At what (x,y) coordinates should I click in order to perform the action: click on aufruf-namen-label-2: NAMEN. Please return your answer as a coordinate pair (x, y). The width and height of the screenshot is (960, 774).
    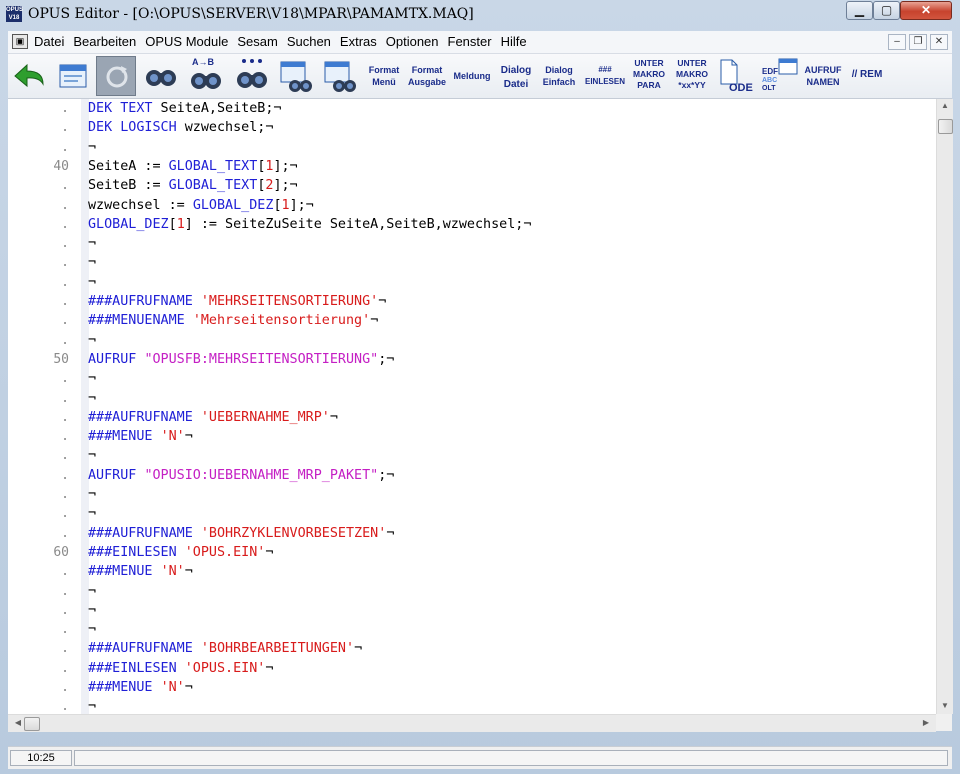
    Looking at the image, I should click on (823, 82).